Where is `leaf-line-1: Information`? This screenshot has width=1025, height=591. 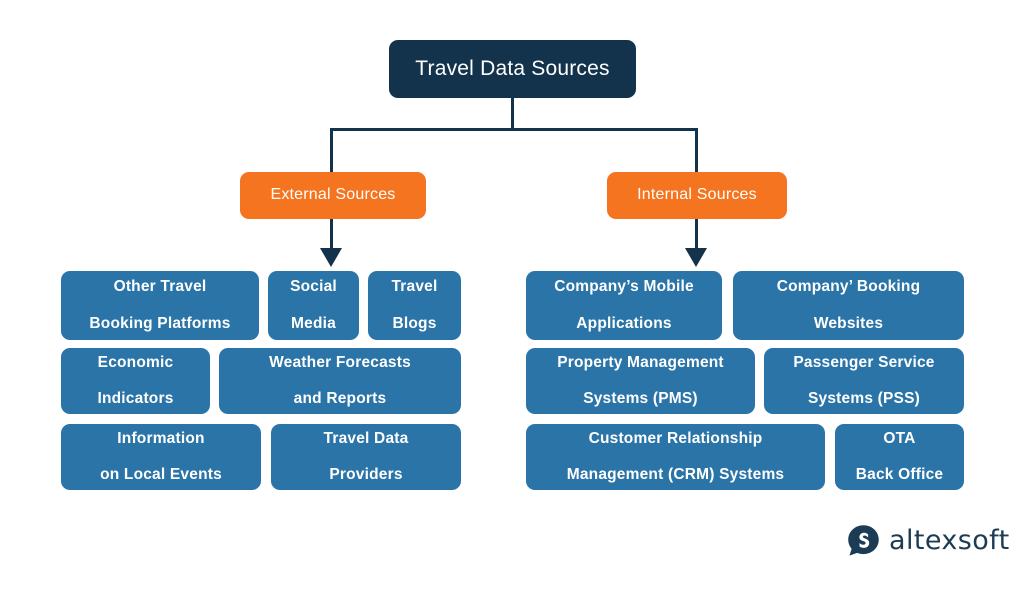 leaf-line-1: Information is located at coordinates (161, 438).